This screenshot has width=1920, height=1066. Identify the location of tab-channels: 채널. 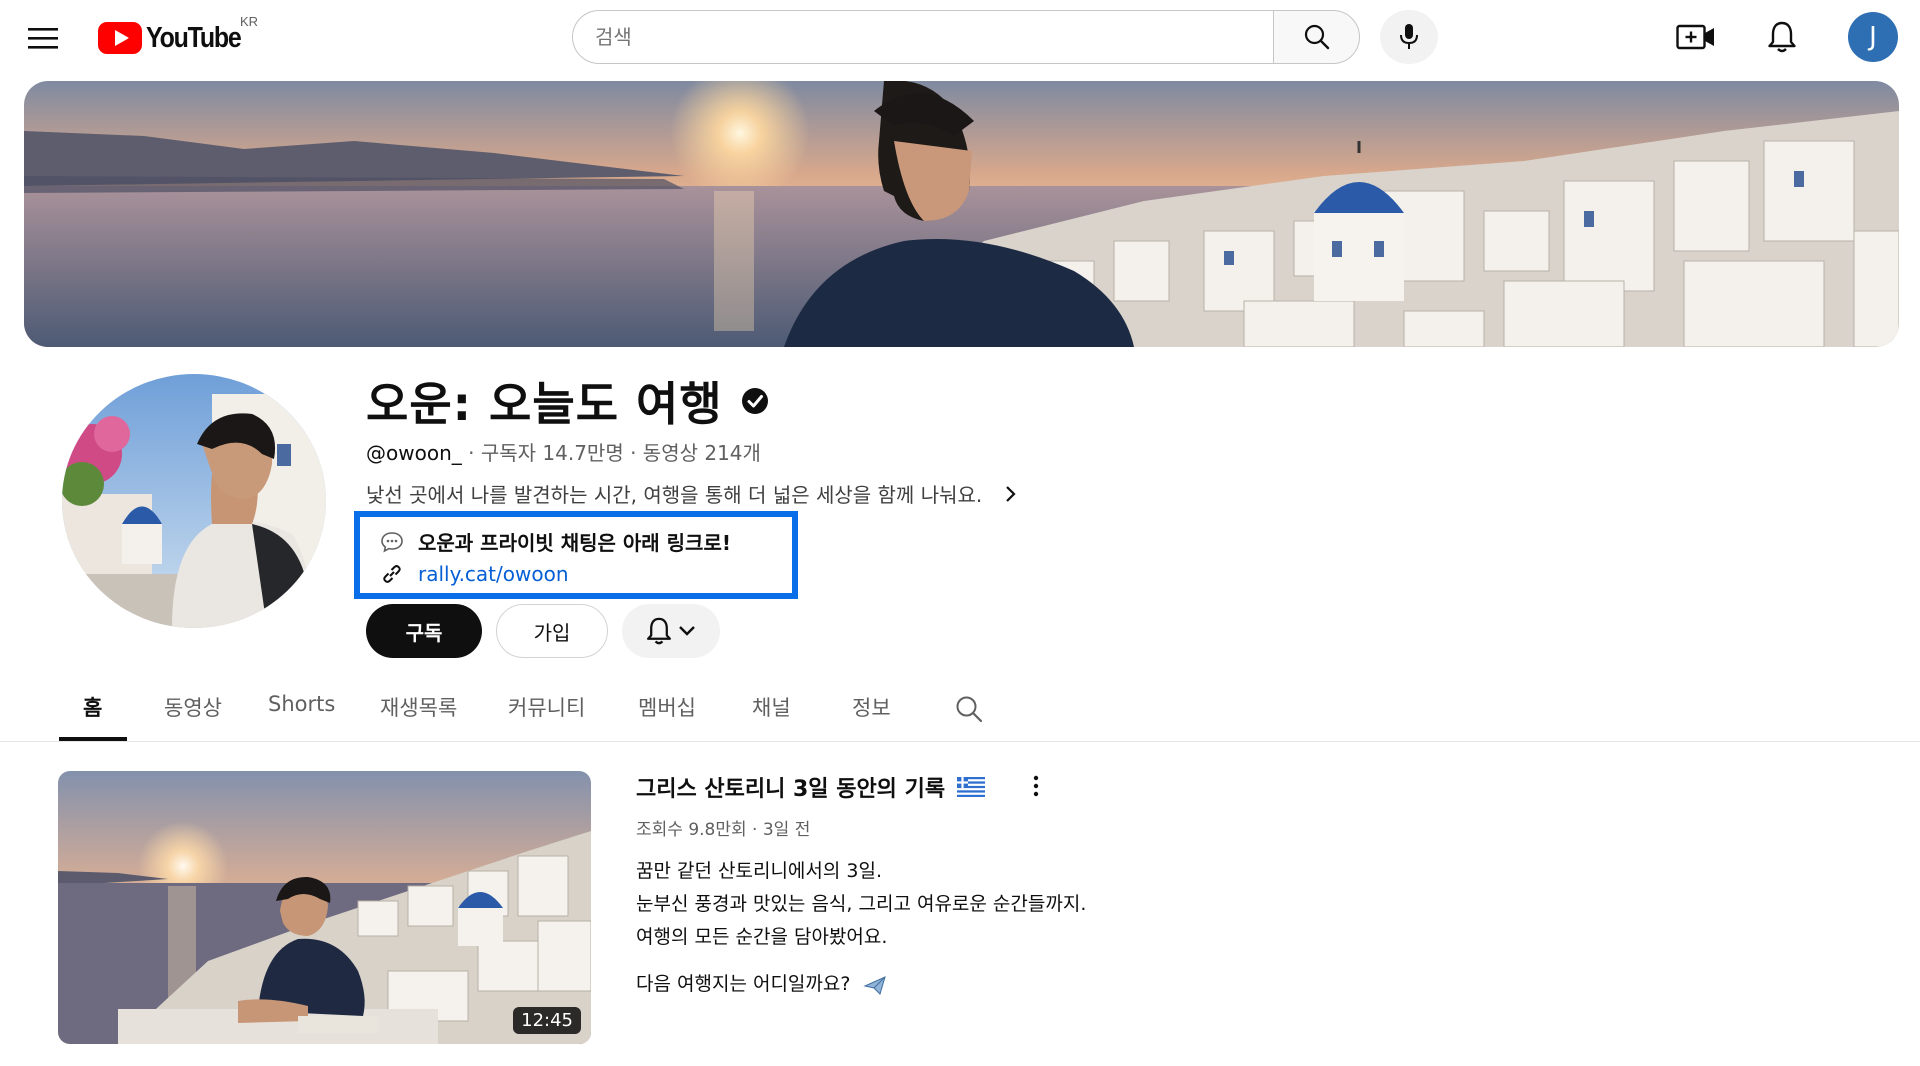
(771, 707).